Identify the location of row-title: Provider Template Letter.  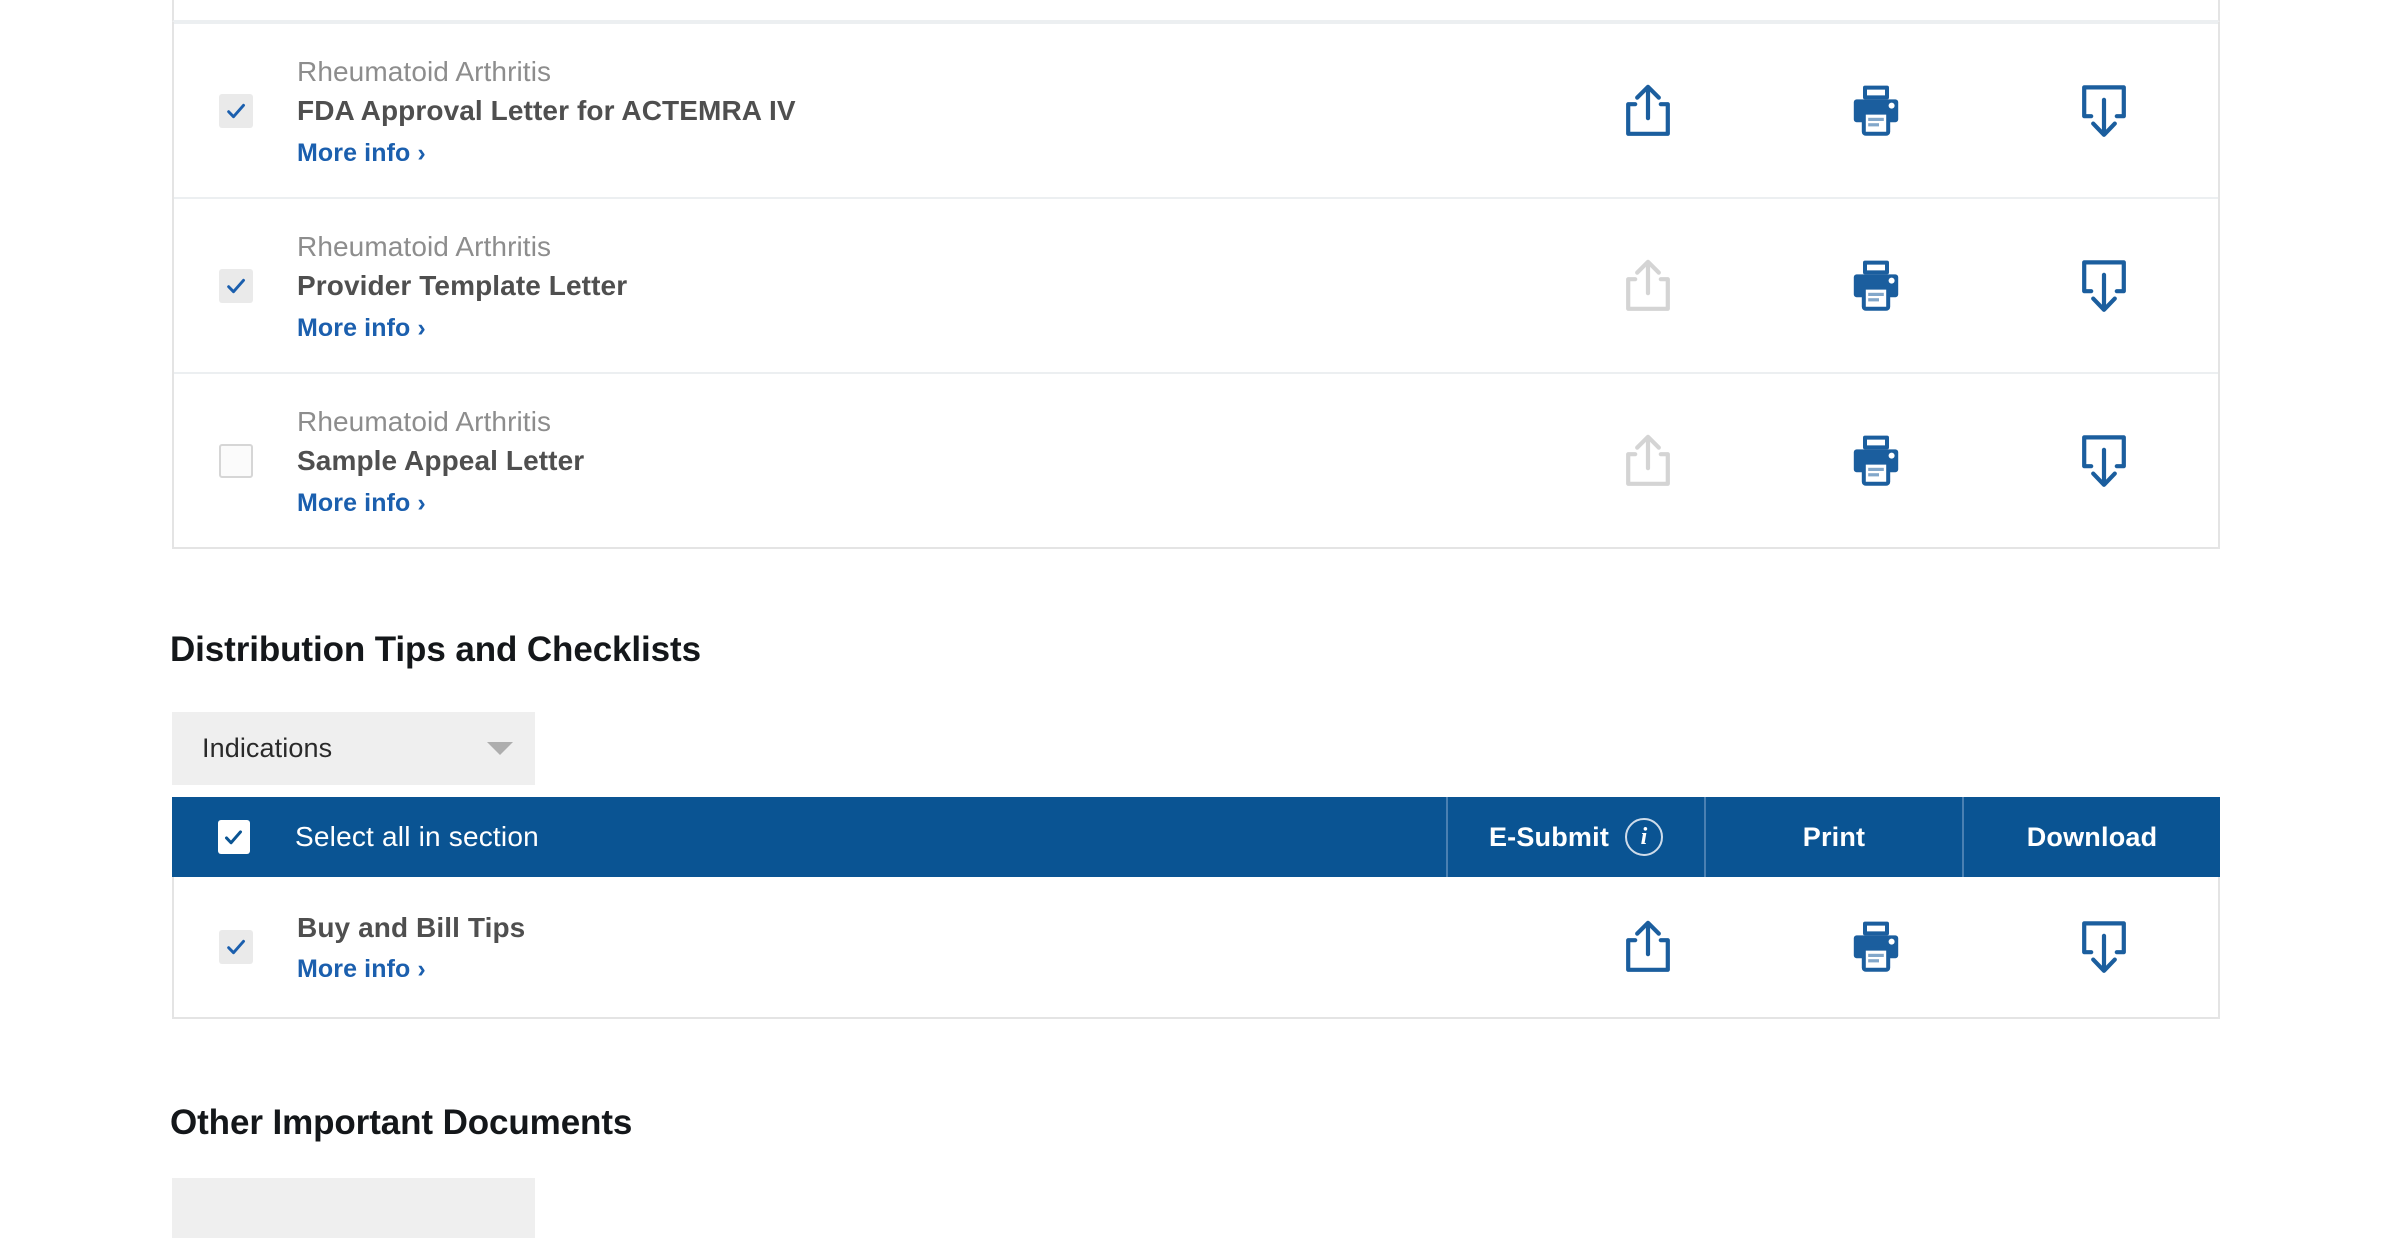
(462, 285).